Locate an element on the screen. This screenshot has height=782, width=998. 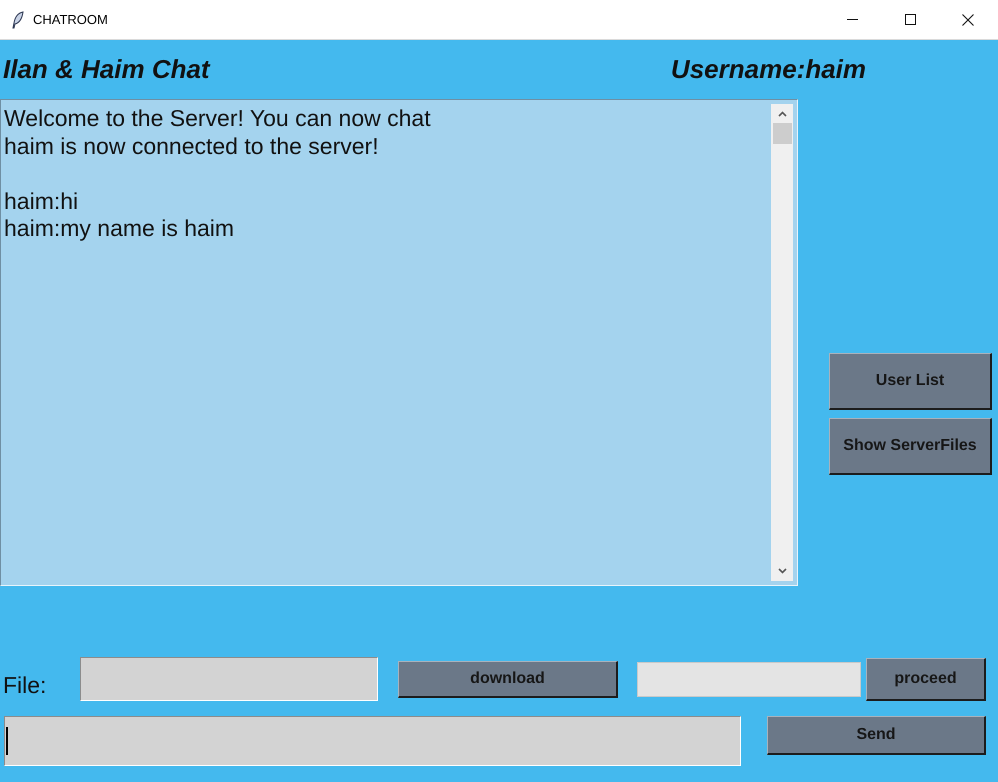
chat-title: Ilan & Haim Chat is located at coordinates (106, 69).